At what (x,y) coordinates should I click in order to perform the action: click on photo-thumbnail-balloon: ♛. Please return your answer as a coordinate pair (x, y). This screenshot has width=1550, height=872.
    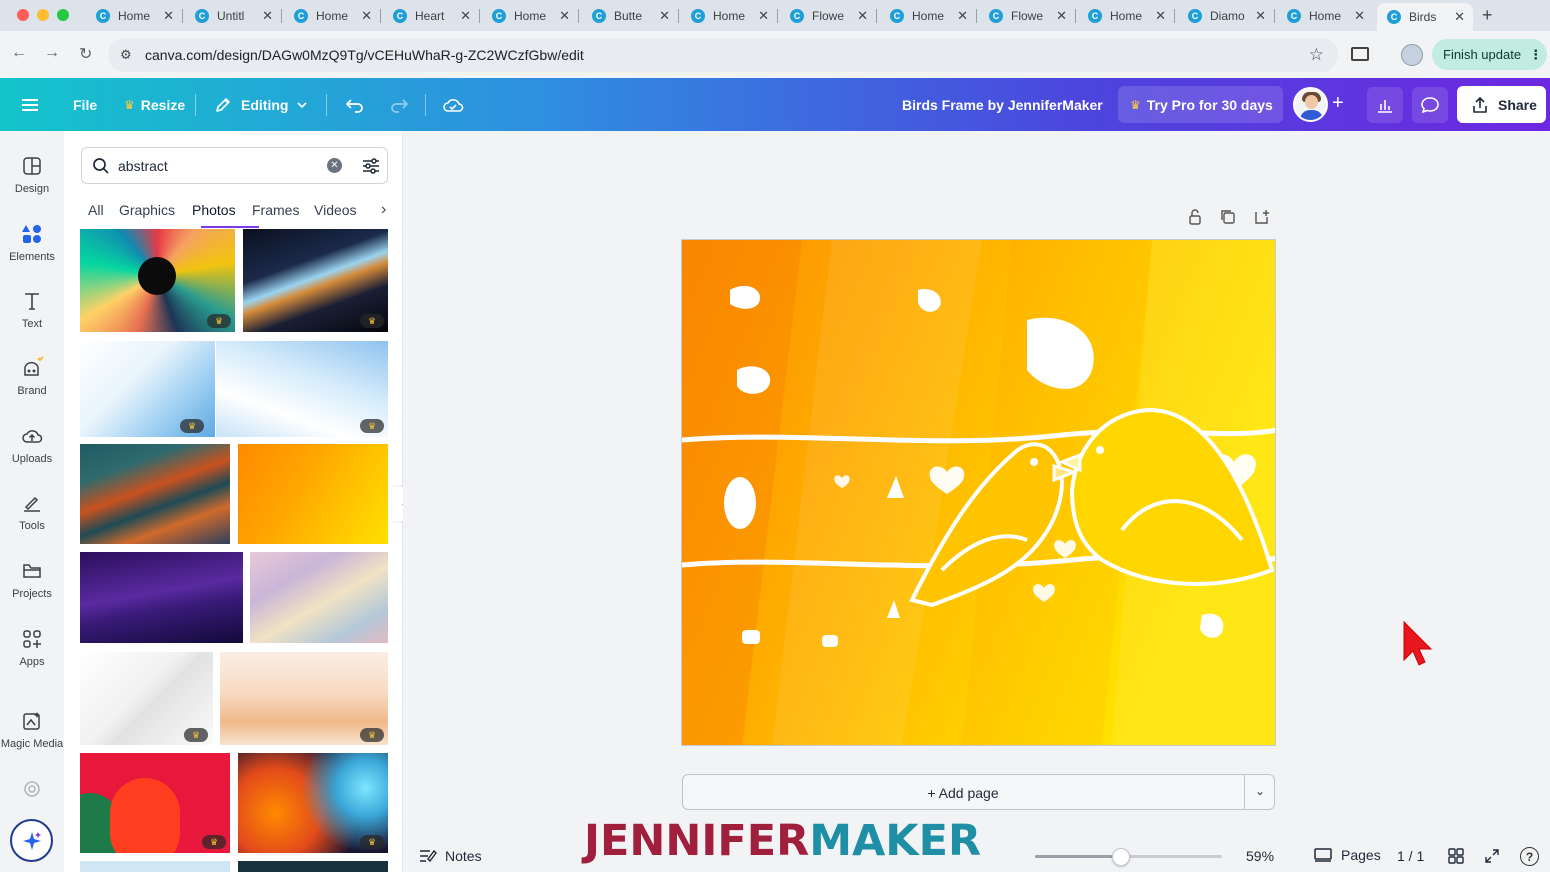
    Looking at the image, I should click on (157, 280).